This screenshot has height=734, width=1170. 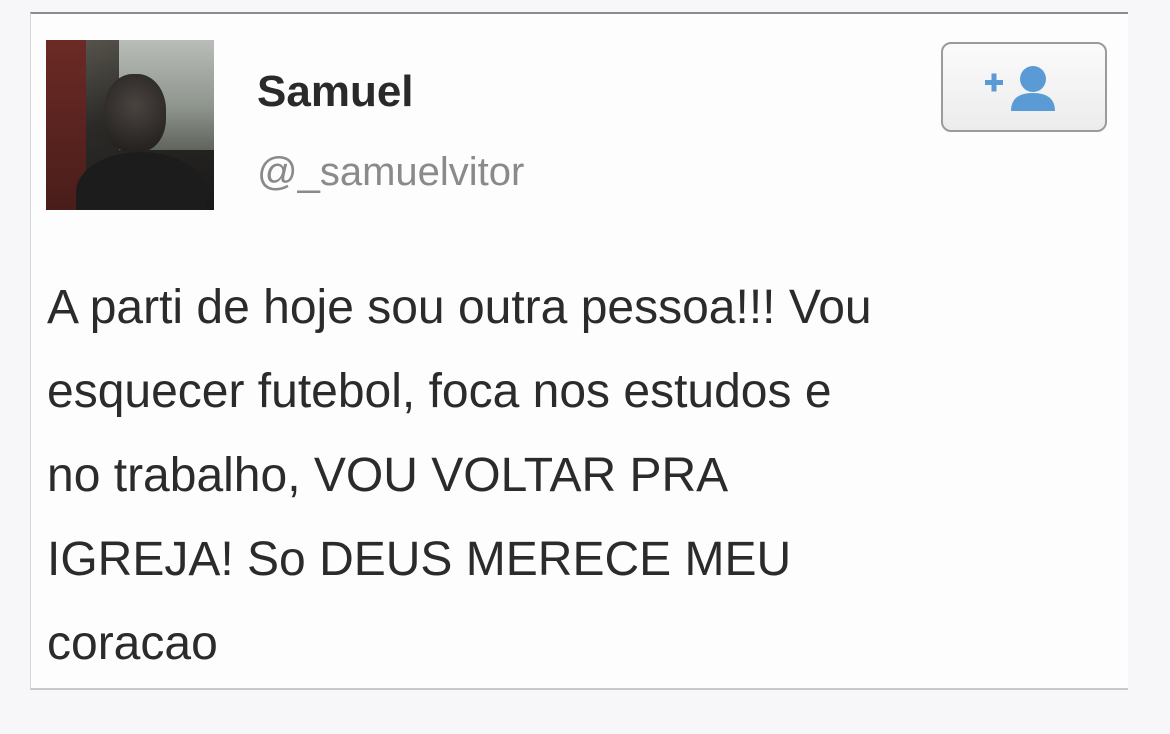 What do you see at coordinates (390, 172) in the screenshot?
I see `user-handle: @_samuelvitor` at bounding box center [390, 172].